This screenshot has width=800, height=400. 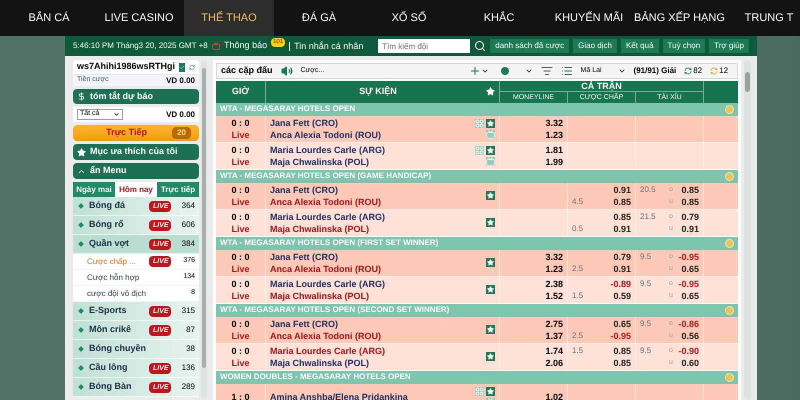 I want to click on nav-tab: BẮN CÁ, so click(x=49, y=18).